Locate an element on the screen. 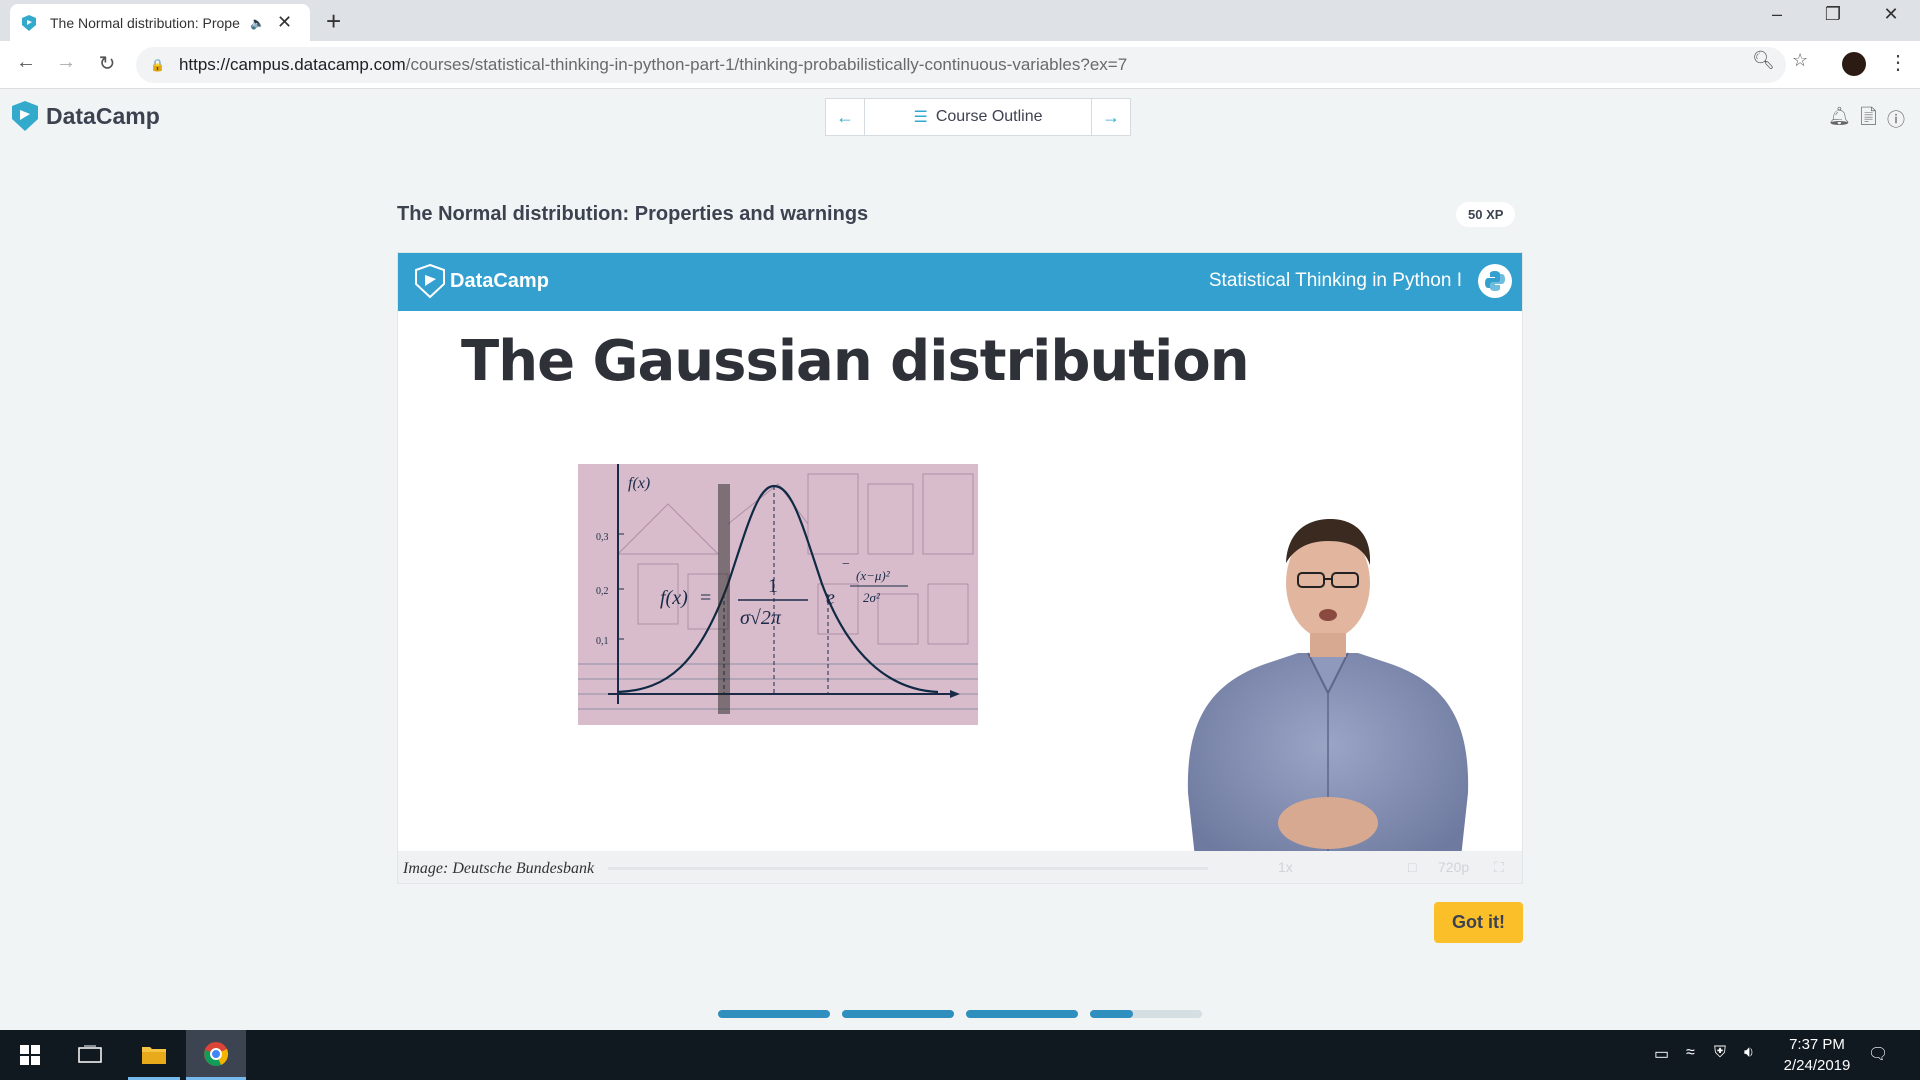  next-exercise-button: → is located at coordinates (1111, 117).